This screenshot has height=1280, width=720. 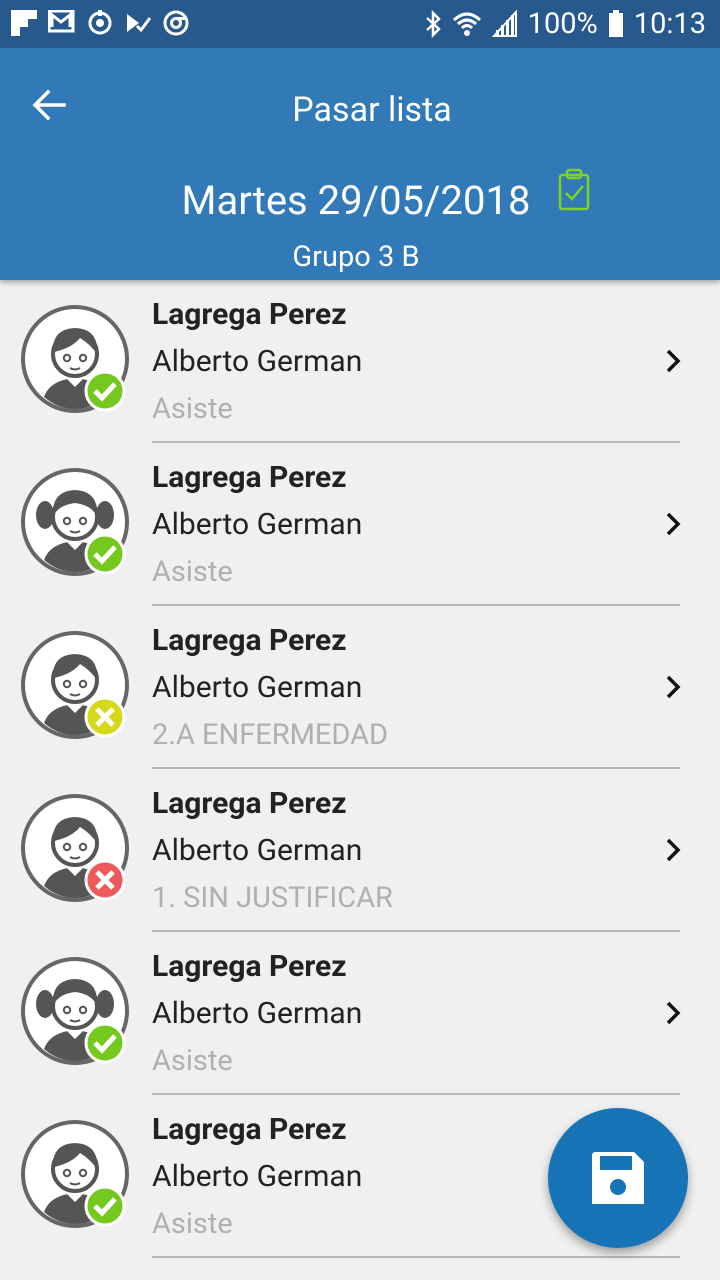 I want to click on battery-icon, so click(x=616, y=24).